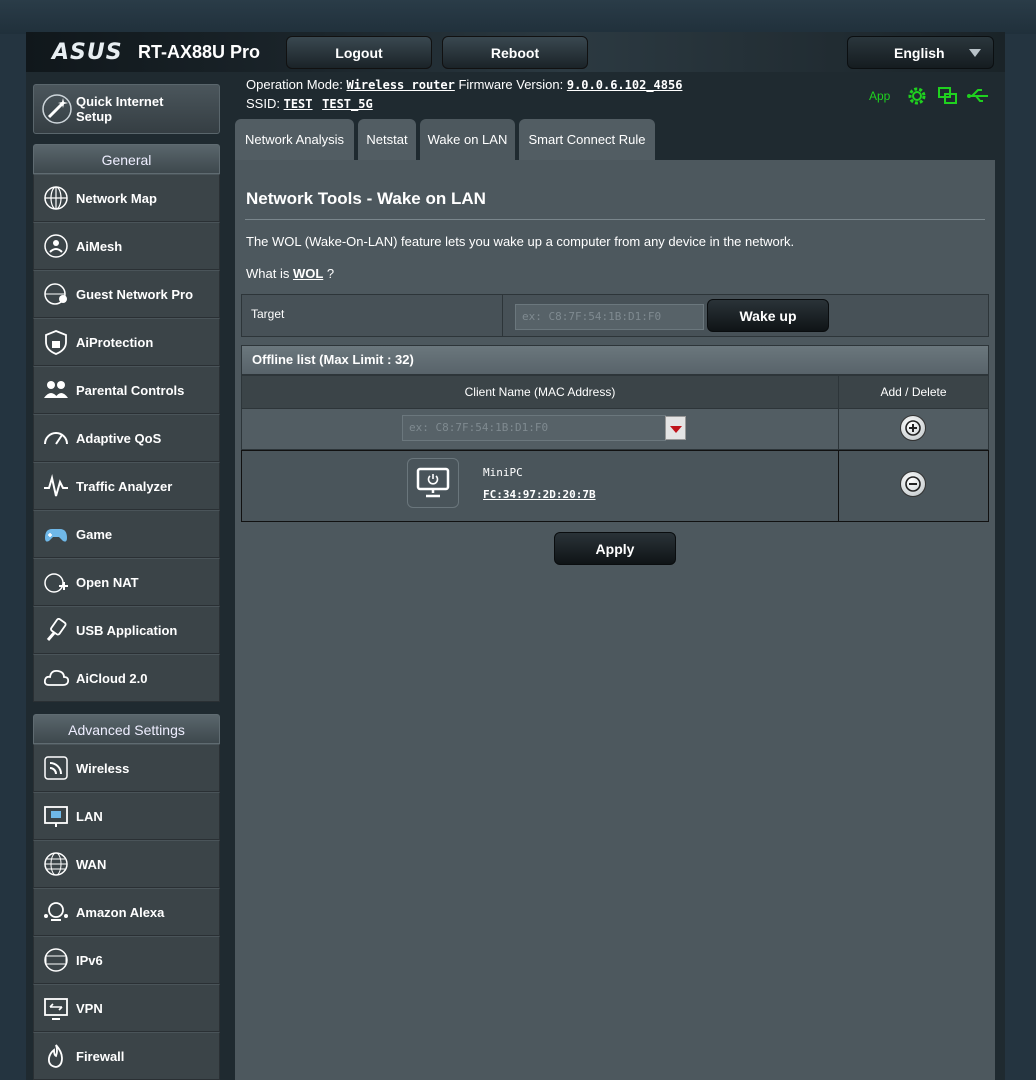 The width and height of the screenshot is (1036, 1080). Describe the element at coordinates (116, 198) in the screenshot. I see `sidebar-item-label: Network Map` at that location.